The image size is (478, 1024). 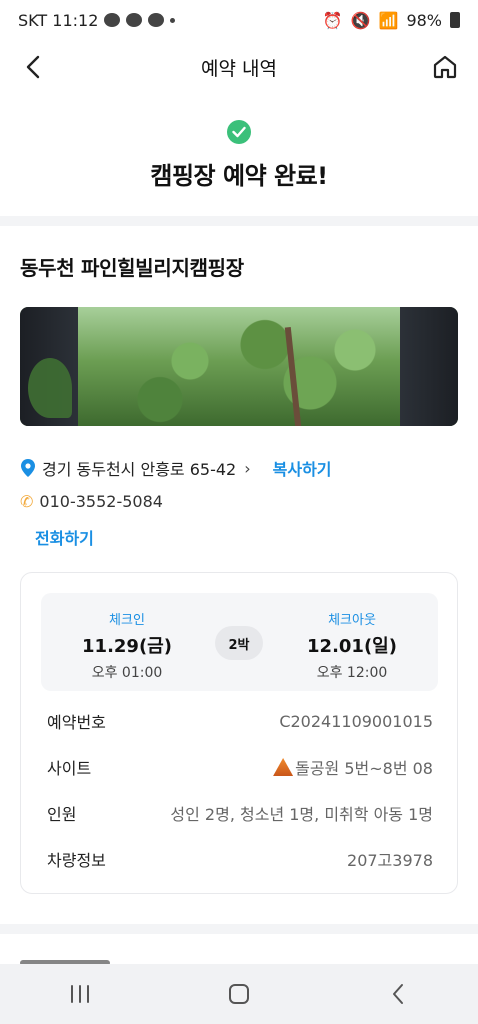 I want to click on detail-label: 예약번호, so click(x=76, y=722).